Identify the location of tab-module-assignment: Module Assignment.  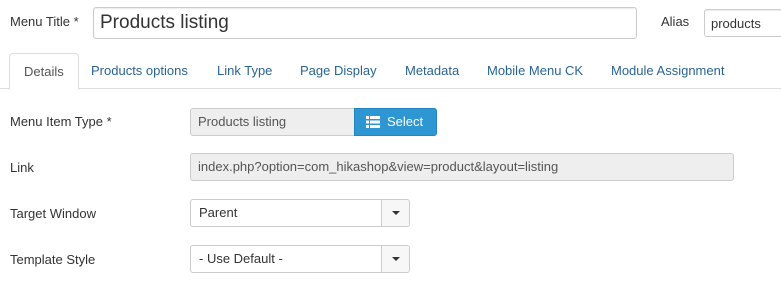
(667, 71).